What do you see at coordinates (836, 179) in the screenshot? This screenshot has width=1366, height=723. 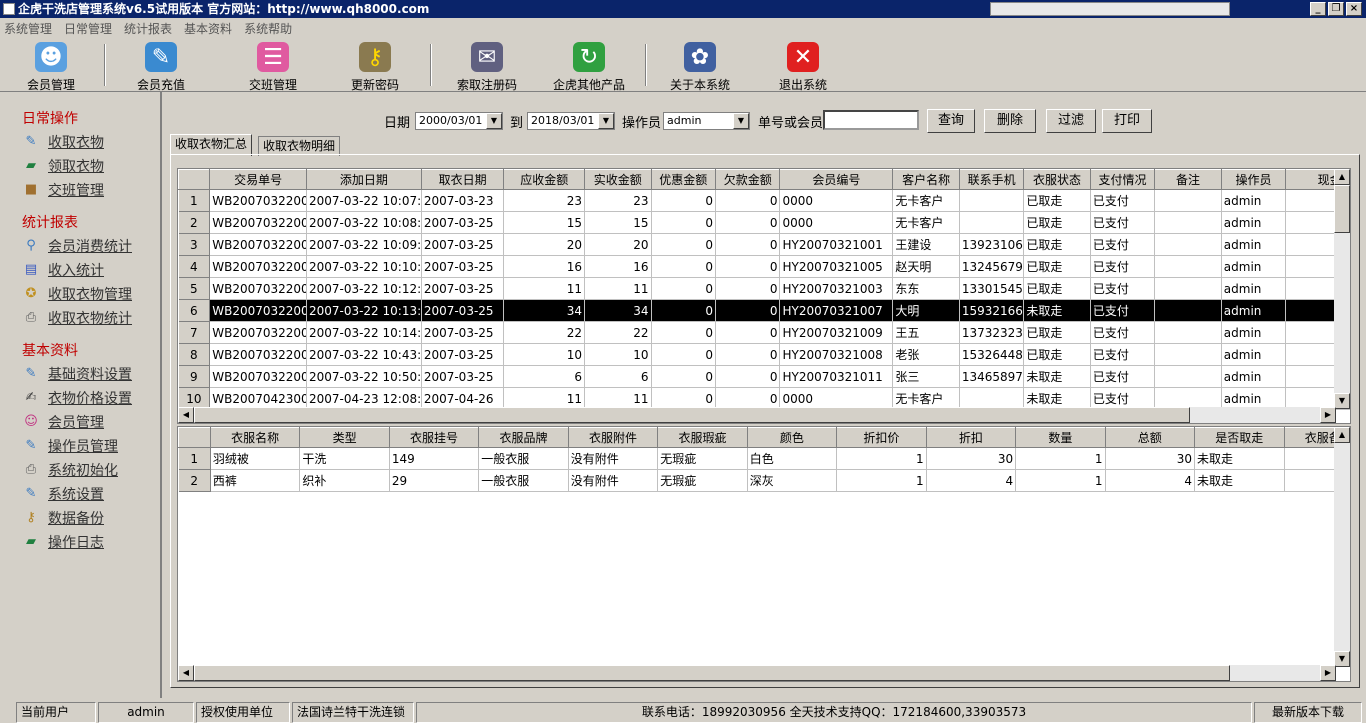 I see `column-header: 会员编号` at bounding box center [836, 179].